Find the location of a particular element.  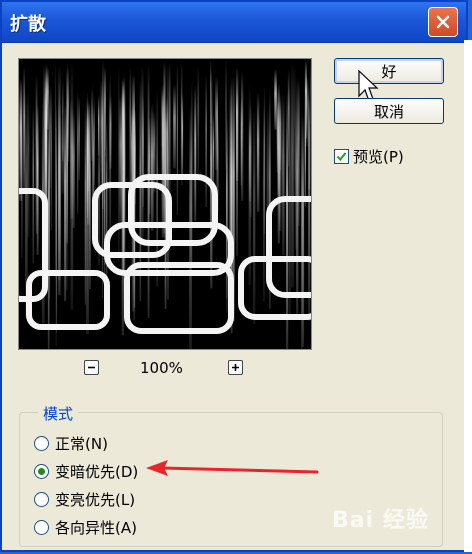

mode-option-label: 变亮优先(L) is located at coordinates (95, 500).